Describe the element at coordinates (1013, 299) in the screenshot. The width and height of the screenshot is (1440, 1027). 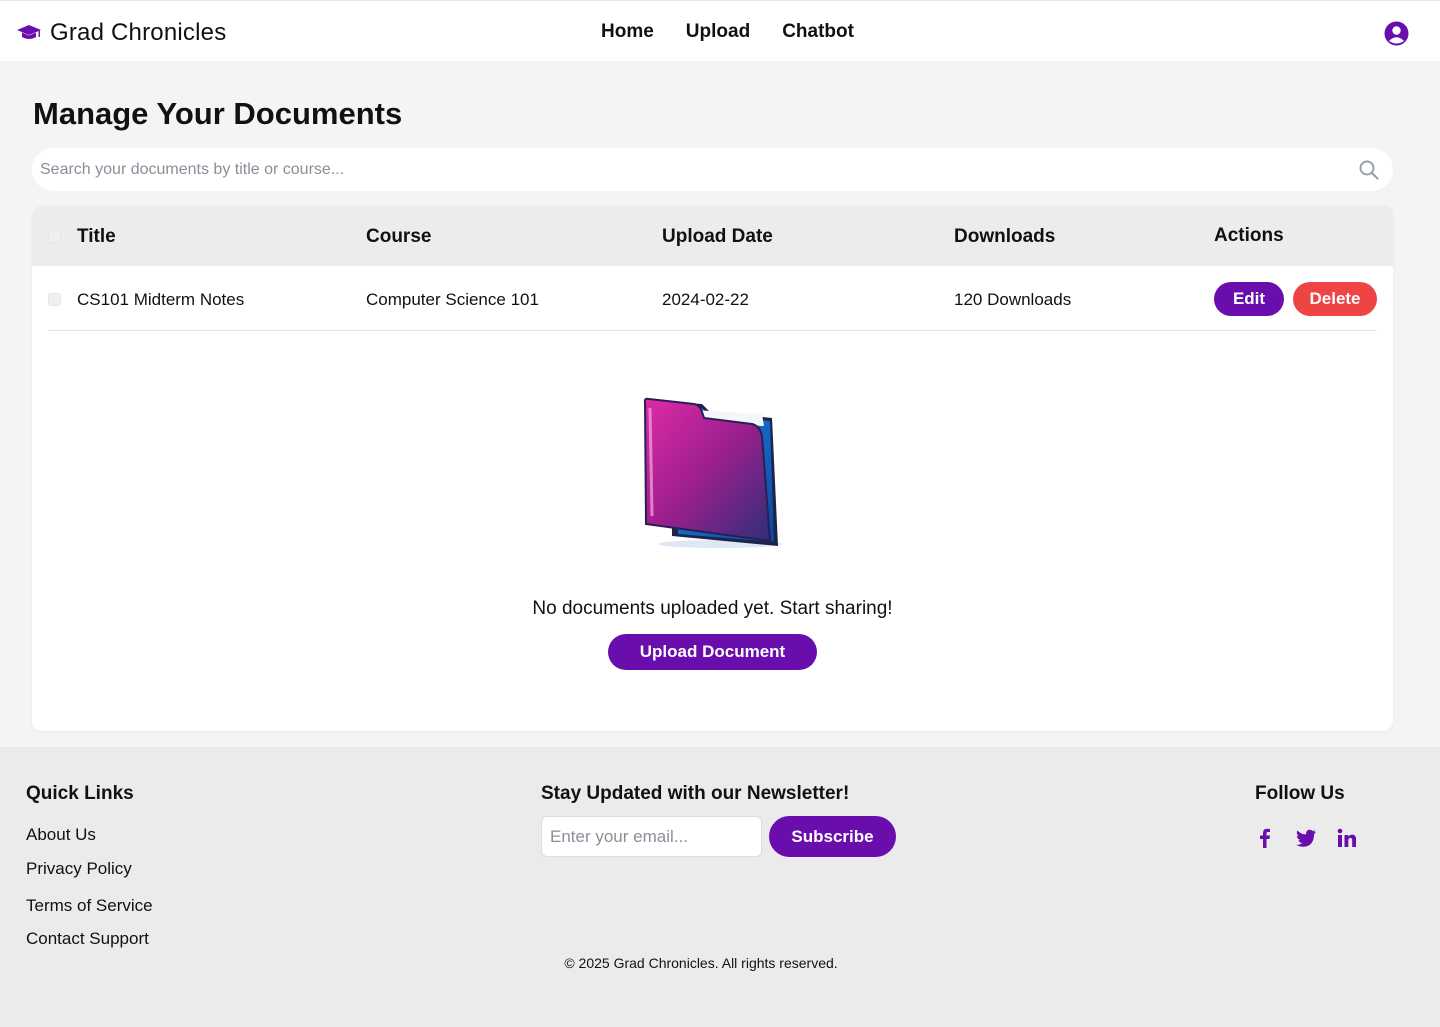
I see `cell-downloads: 120 Downloads` at that location.